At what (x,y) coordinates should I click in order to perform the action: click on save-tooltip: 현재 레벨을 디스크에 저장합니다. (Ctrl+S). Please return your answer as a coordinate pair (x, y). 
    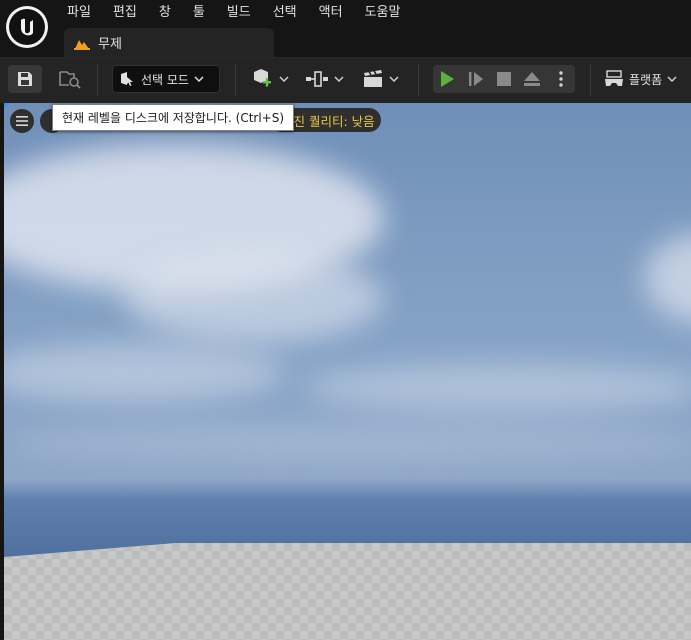
    Looking at the image, I should click on (173, 117).